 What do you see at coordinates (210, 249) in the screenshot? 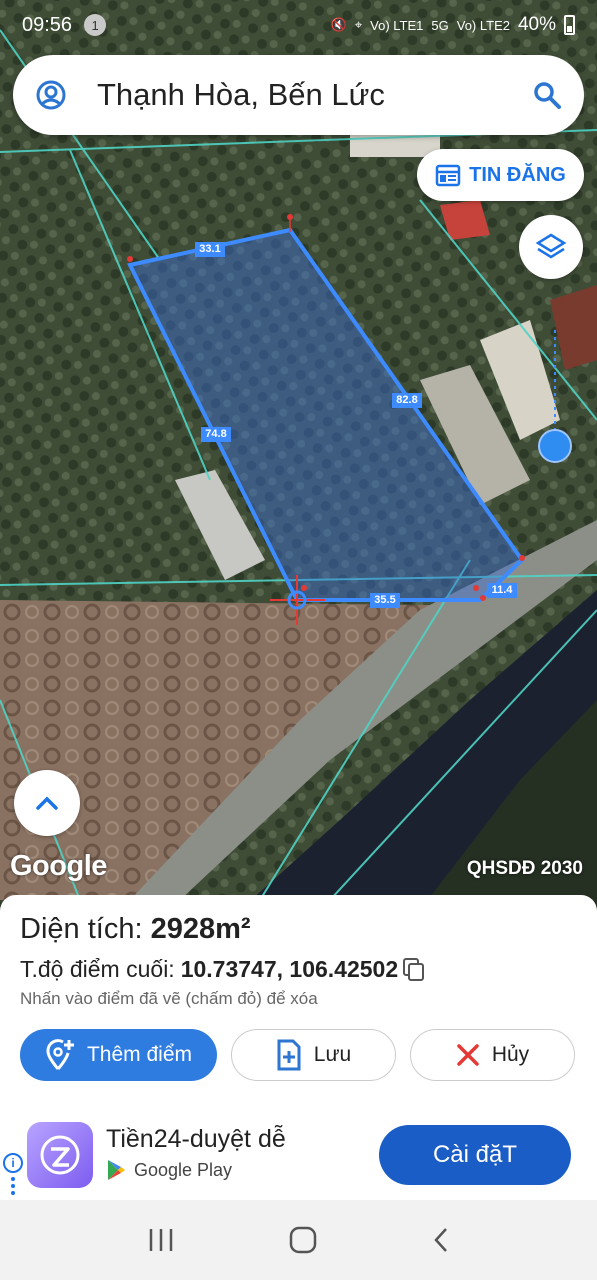
I see `edge-label-top: 33.1` at bounding box center [210, 249].